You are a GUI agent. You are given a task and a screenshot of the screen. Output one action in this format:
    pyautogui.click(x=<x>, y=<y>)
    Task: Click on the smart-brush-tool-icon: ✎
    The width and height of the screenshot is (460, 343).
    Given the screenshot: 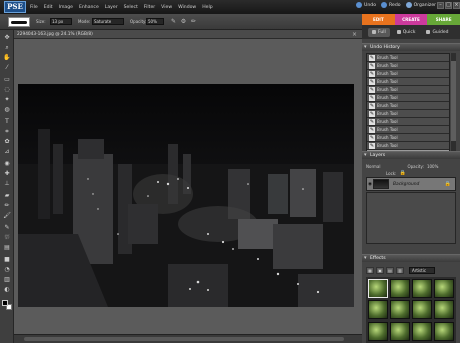 What is the action you would take?
    pyautogui.click(x=7, y=227)
    